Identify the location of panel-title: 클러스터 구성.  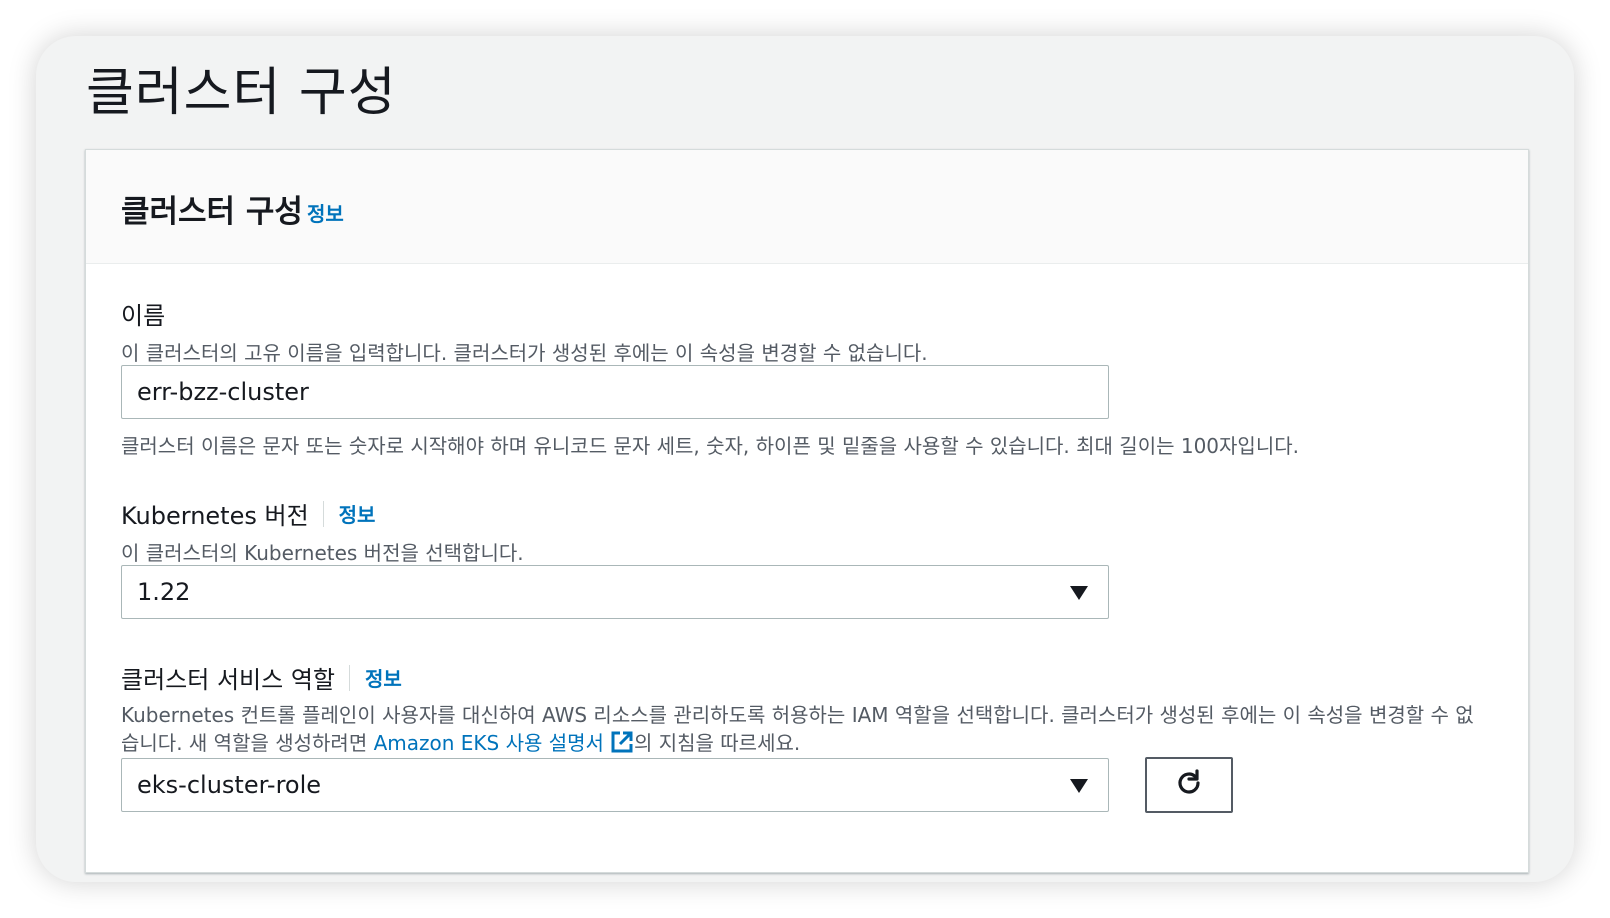
(212, 212).